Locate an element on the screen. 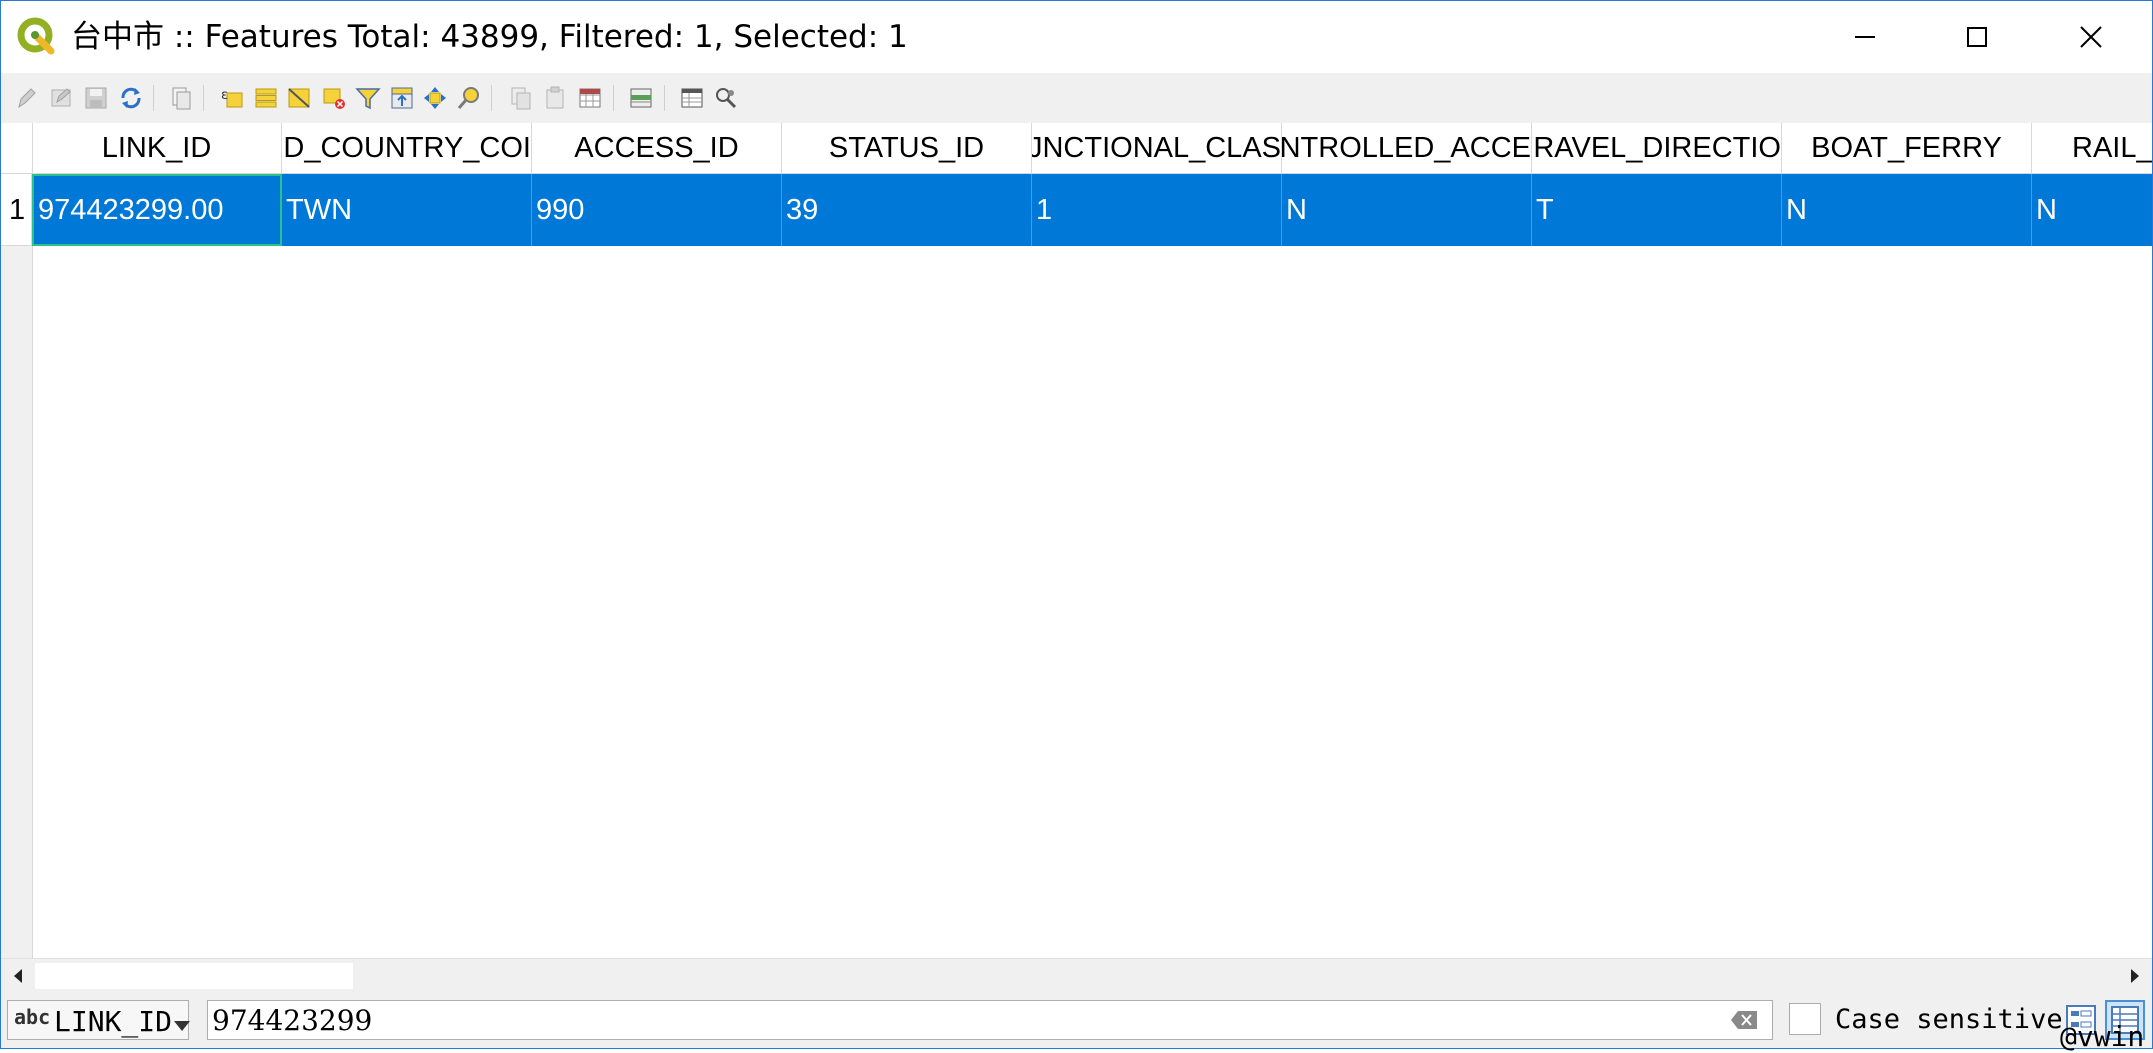 This screenshot has width=2153, height=1053. filter-search-box is located at coordinates (990, 1020).